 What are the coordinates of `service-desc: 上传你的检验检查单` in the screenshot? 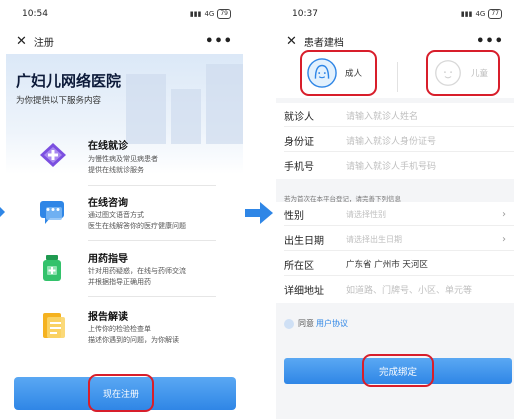 It's located at (119, 329).